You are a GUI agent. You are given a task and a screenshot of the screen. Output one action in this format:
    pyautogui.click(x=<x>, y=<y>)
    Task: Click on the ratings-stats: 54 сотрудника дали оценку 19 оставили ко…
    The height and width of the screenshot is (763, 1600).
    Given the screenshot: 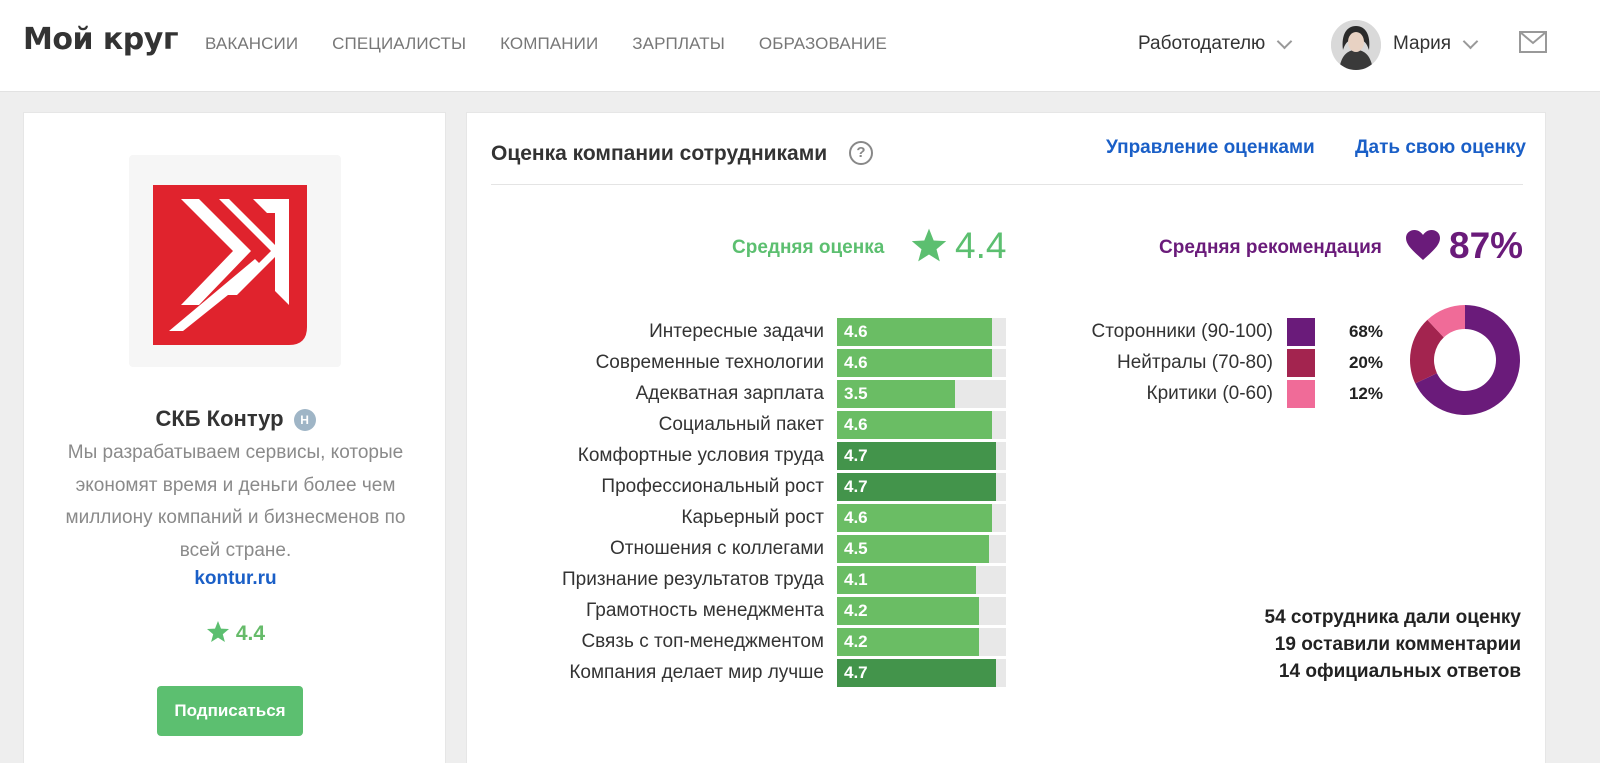 What is the action you would take?
    pyautogui.click(x=1393, y=644)
    